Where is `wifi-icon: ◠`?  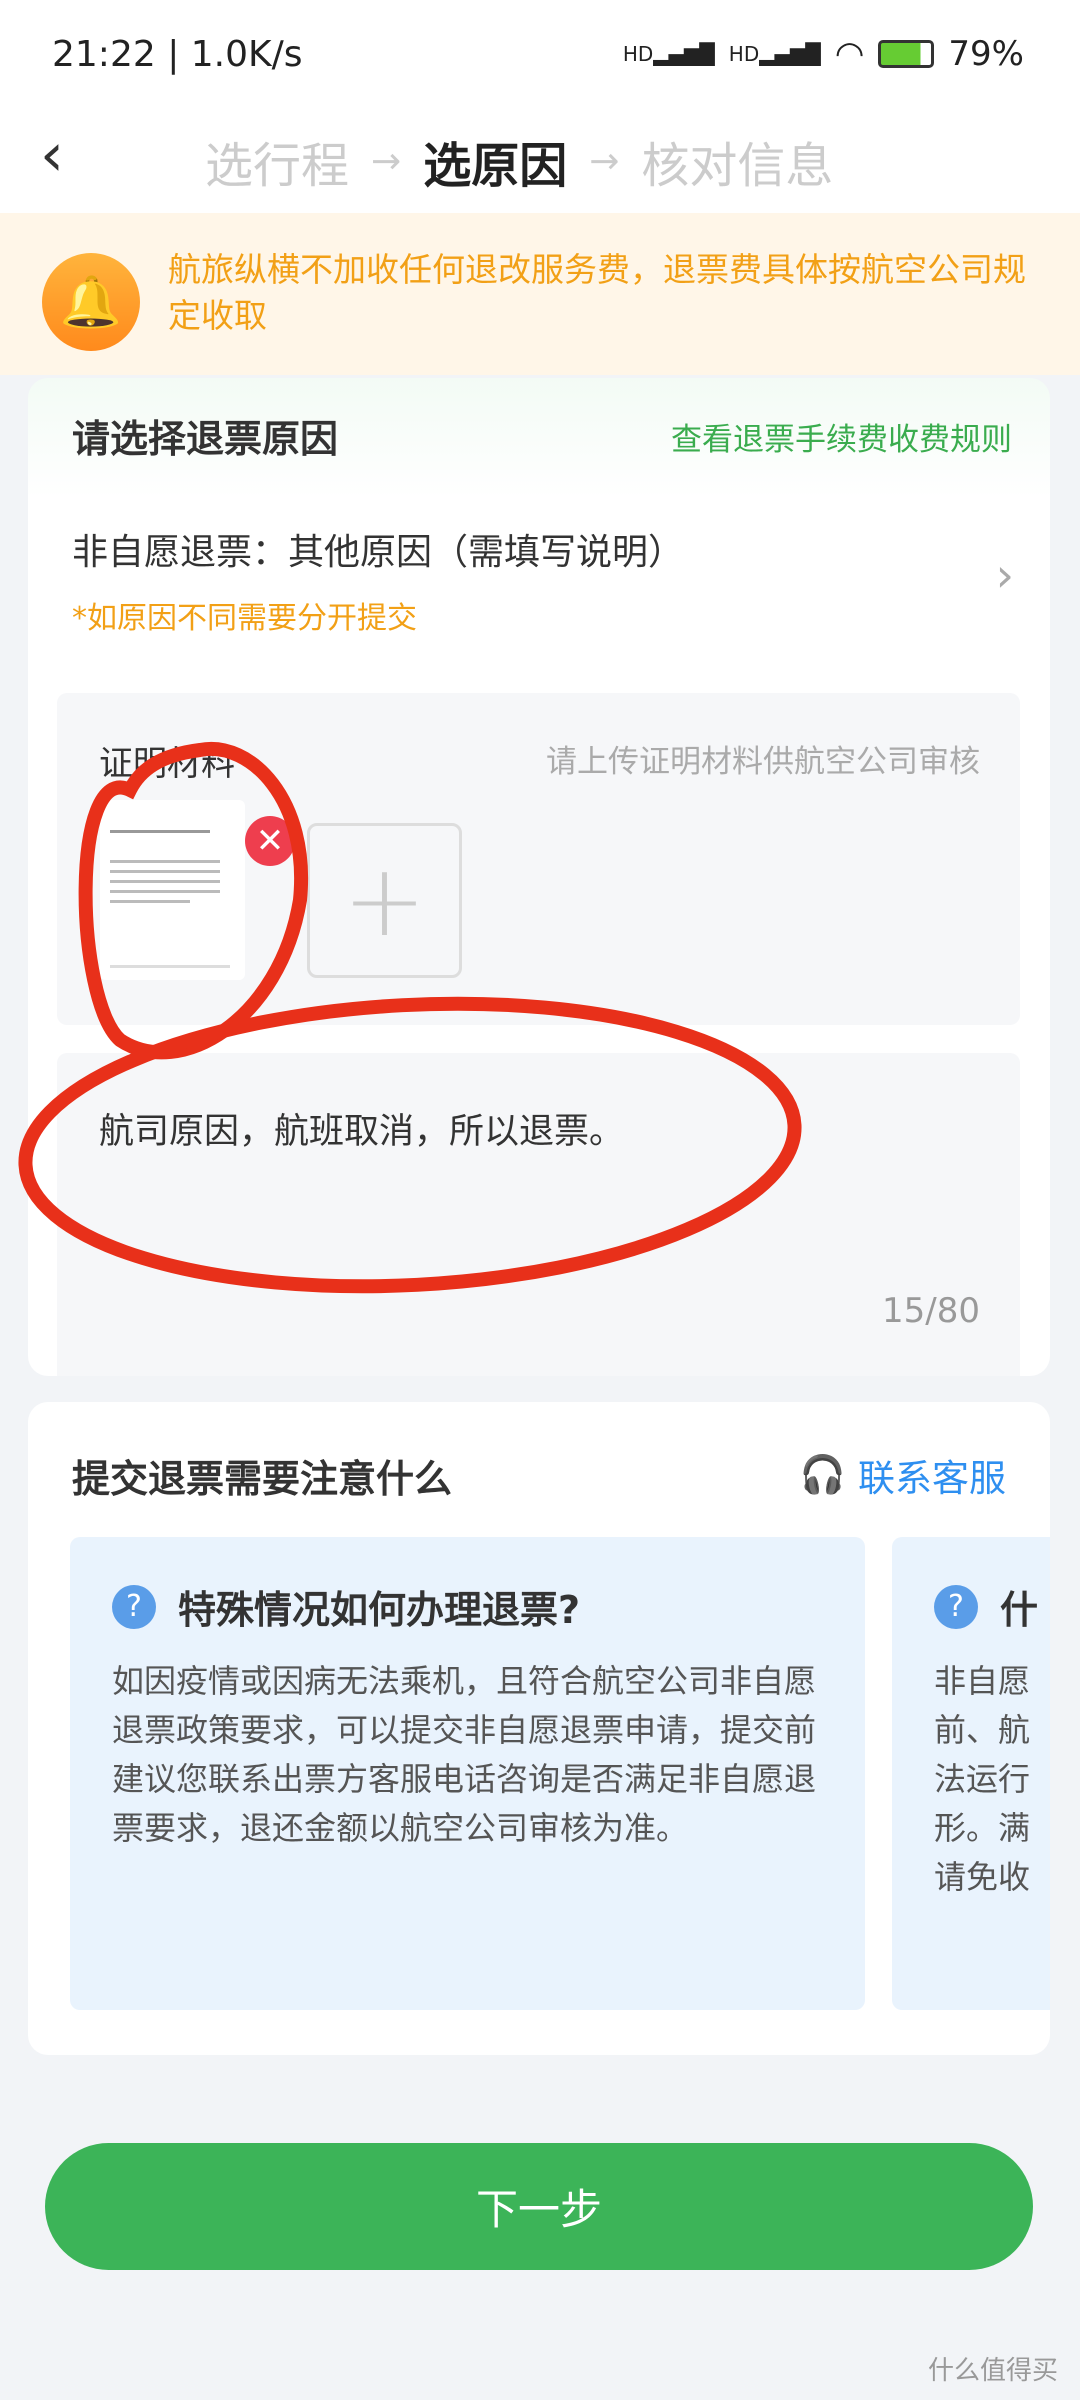
wifi-icon: ◠ is located at coordinates (849, 54).